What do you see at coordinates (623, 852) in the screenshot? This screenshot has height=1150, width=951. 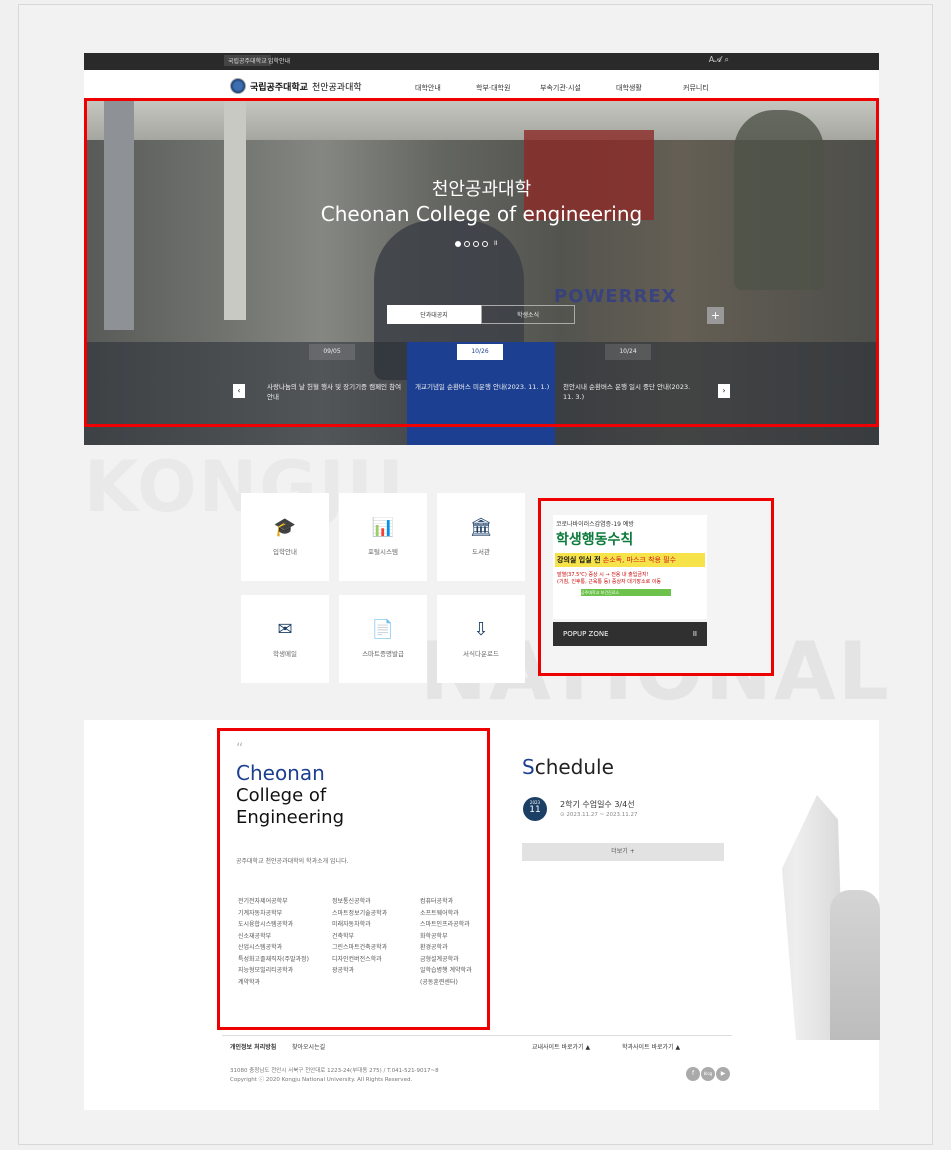 I see `schedule-more-button: 더보기 +` at bounding box center [623, 852].